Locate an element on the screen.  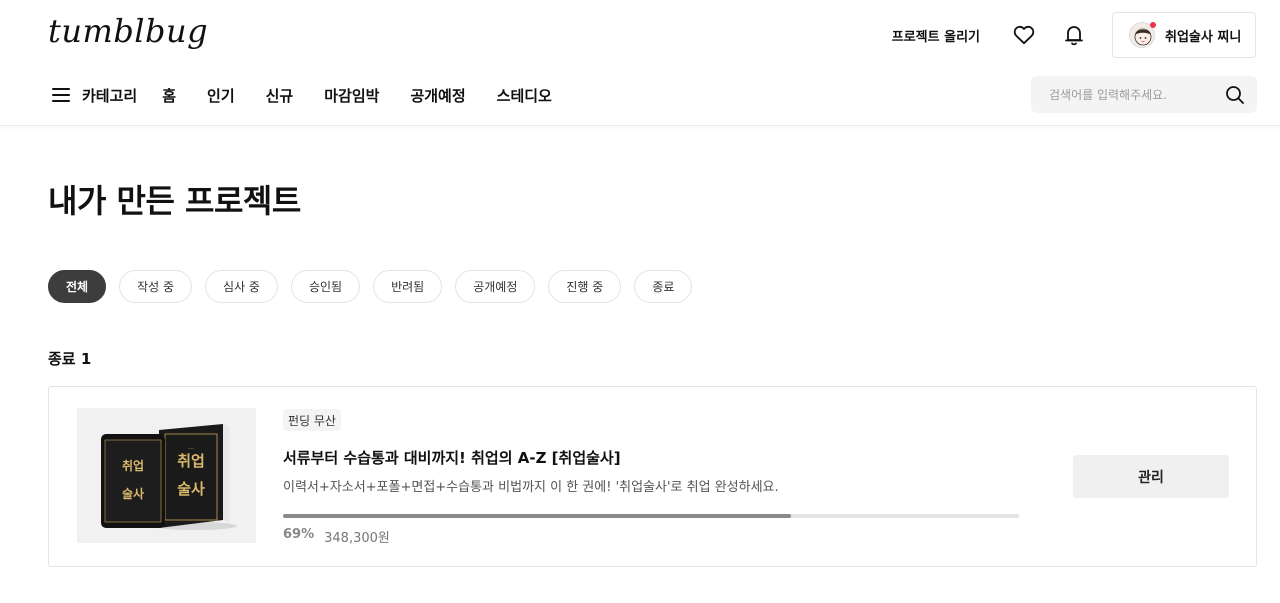
project-thumbnail: ---- 취업 술사 취업 술사 is located at coordinates (166, 475).